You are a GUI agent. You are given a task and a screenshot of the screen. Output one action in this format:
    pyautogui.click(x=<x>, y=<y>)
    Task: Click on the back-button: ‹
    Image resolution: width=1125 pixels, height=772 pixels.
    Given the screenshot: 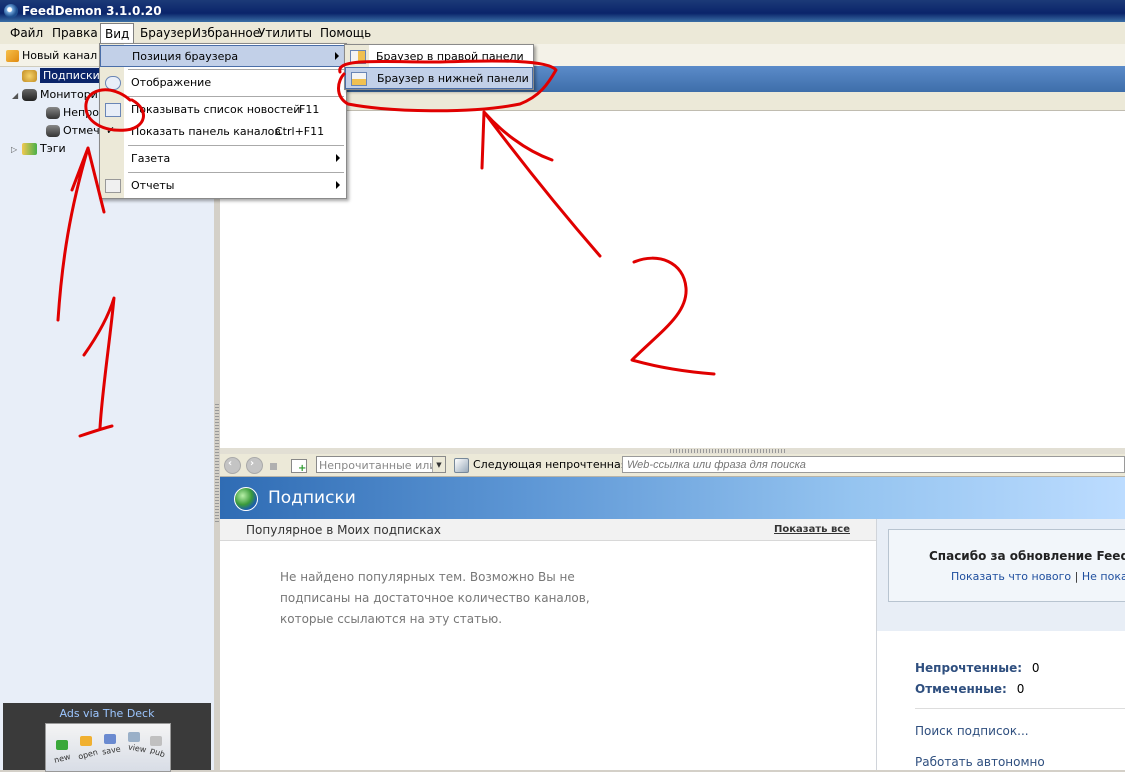 What is the action you would take?
    pyautogui.click(x=232, y=465)
    